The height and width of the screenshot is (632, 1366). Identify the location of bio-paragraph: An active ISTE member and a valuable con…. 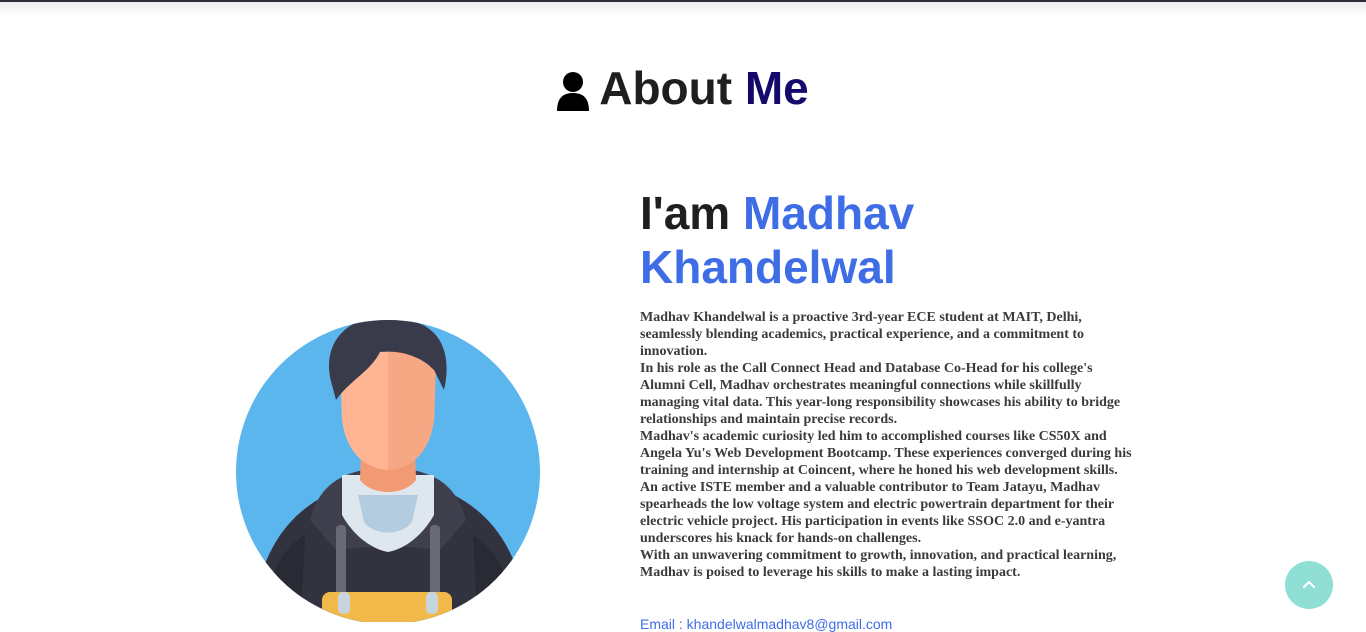
(877, 513).